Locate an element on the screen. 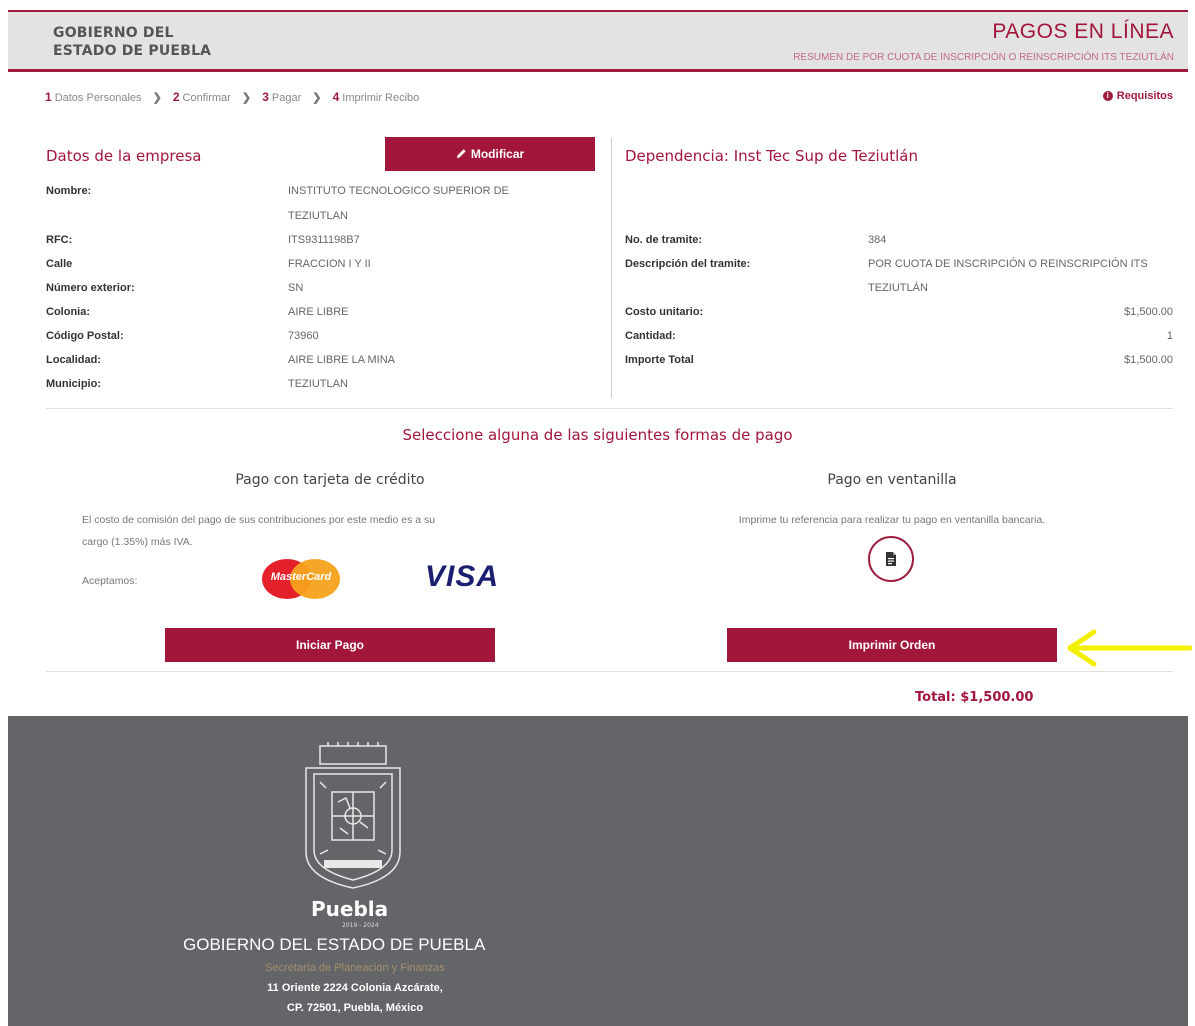  info-icon: i is located at coordinates (1107, 96).